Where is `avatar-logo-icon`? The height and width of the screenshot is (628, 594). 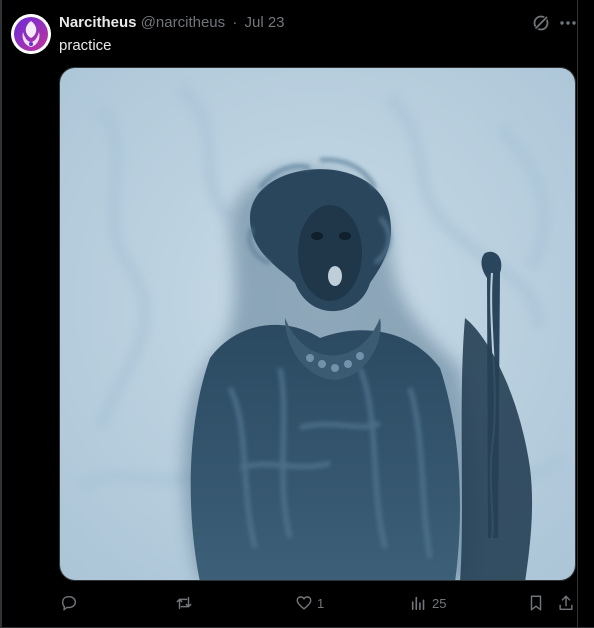
avatar-logo-icon is located at coordinates (31, 34).